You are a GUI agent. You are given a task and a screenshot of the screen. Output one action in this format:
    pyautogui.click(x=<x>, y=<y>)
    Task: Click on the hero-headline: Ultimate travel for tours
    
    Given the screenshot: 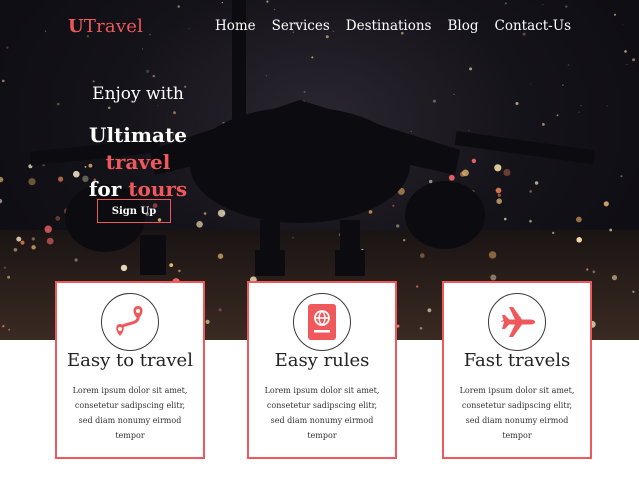 What is the action you would take?
    pyautogui.click(x=138, y=162)
    